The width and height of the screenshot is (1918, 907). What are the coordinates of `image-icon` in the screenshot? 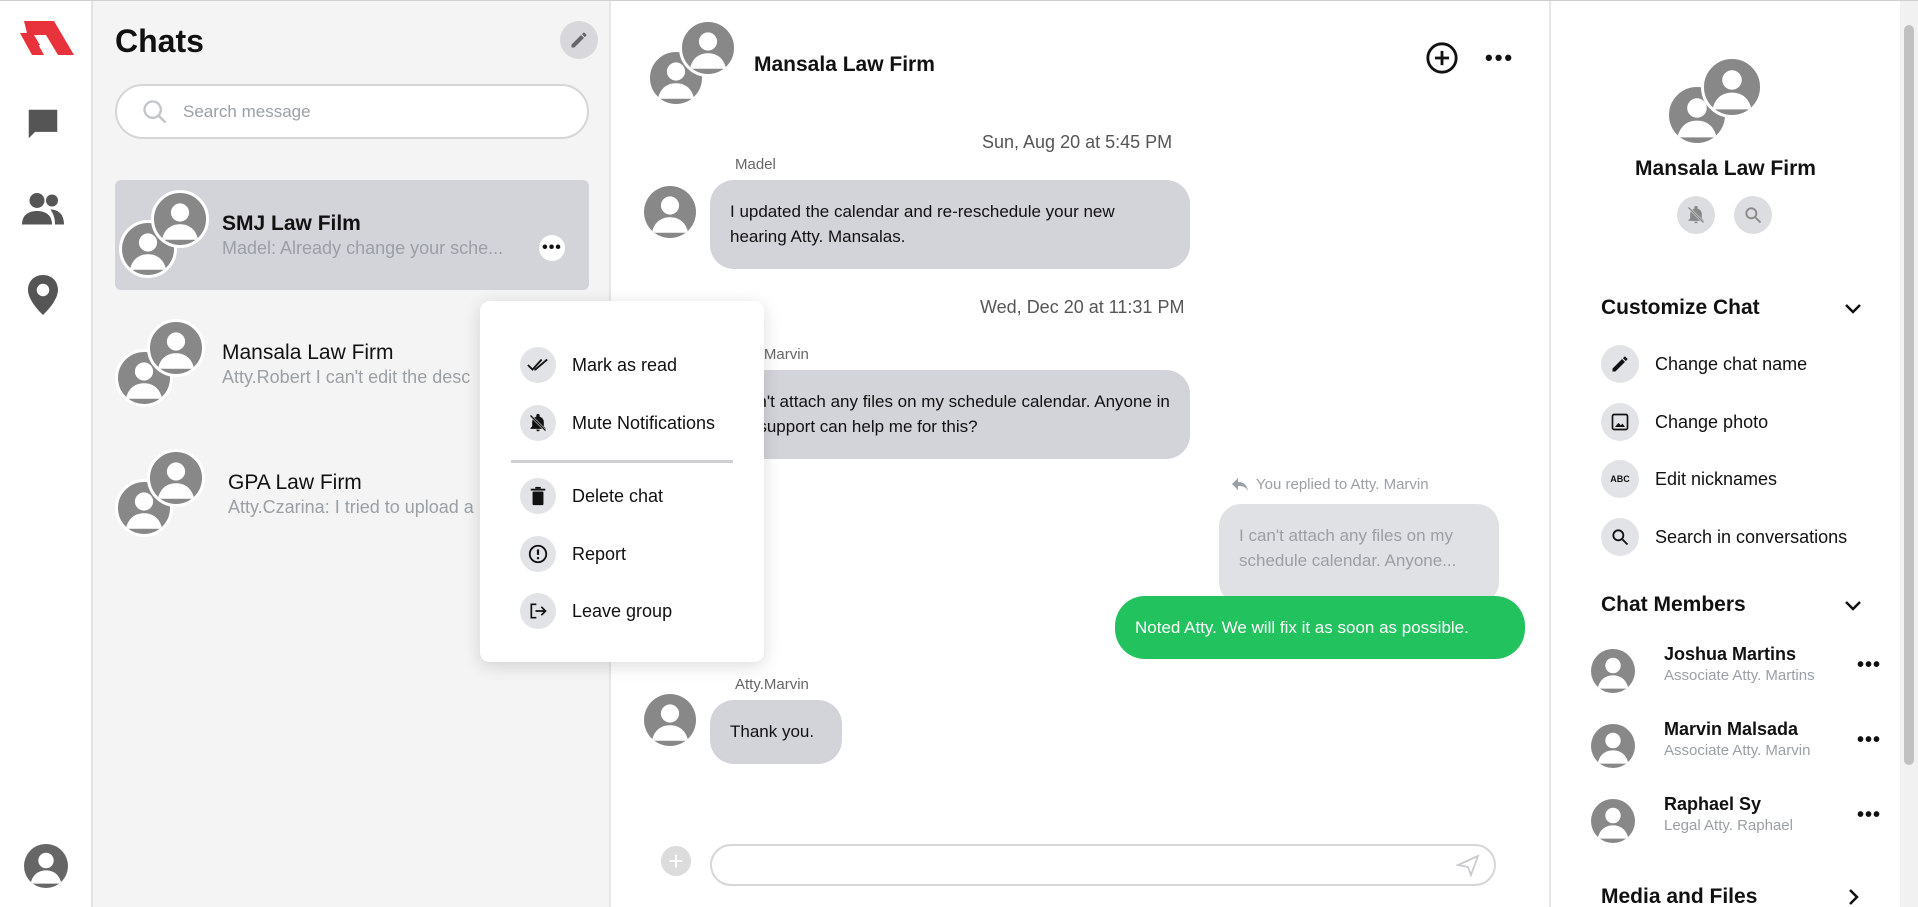 It's located at (1620, 422).